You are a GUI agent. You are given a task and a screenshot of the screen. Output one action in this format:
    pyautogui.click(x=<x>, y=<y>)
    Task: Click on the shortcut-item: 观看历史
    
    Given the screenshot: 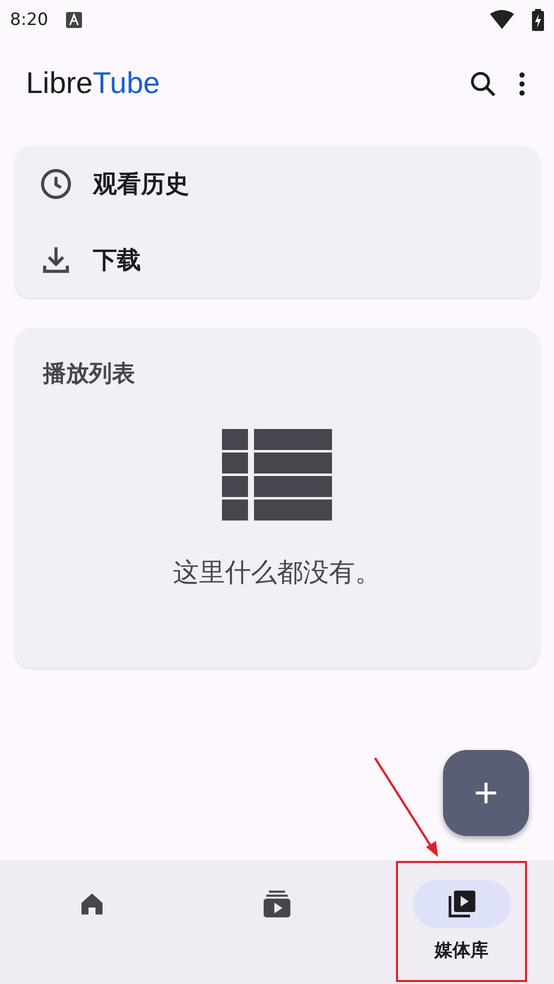 What is the action you would take?
    pyautogui.click(x=277, y=184)
    